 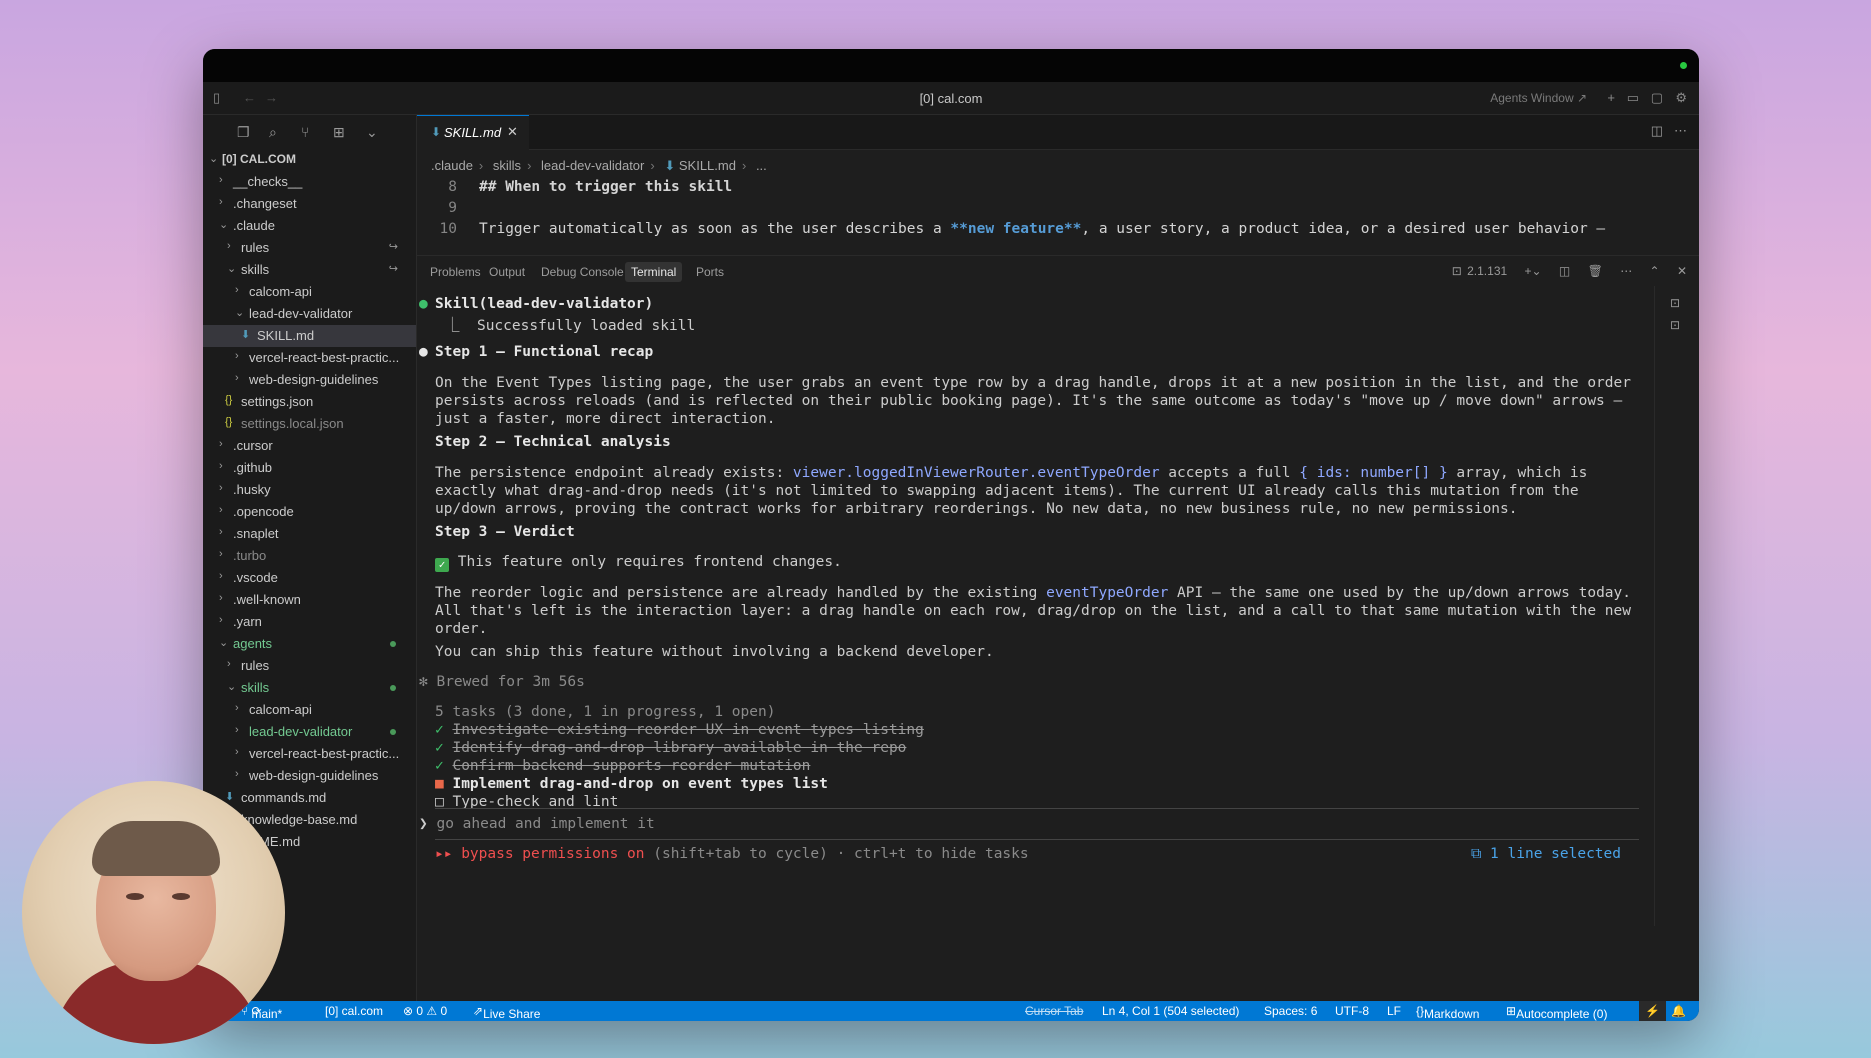 I want to click on code-line: 8 ## When to trigger this skill, so click(x=1058, y=189).